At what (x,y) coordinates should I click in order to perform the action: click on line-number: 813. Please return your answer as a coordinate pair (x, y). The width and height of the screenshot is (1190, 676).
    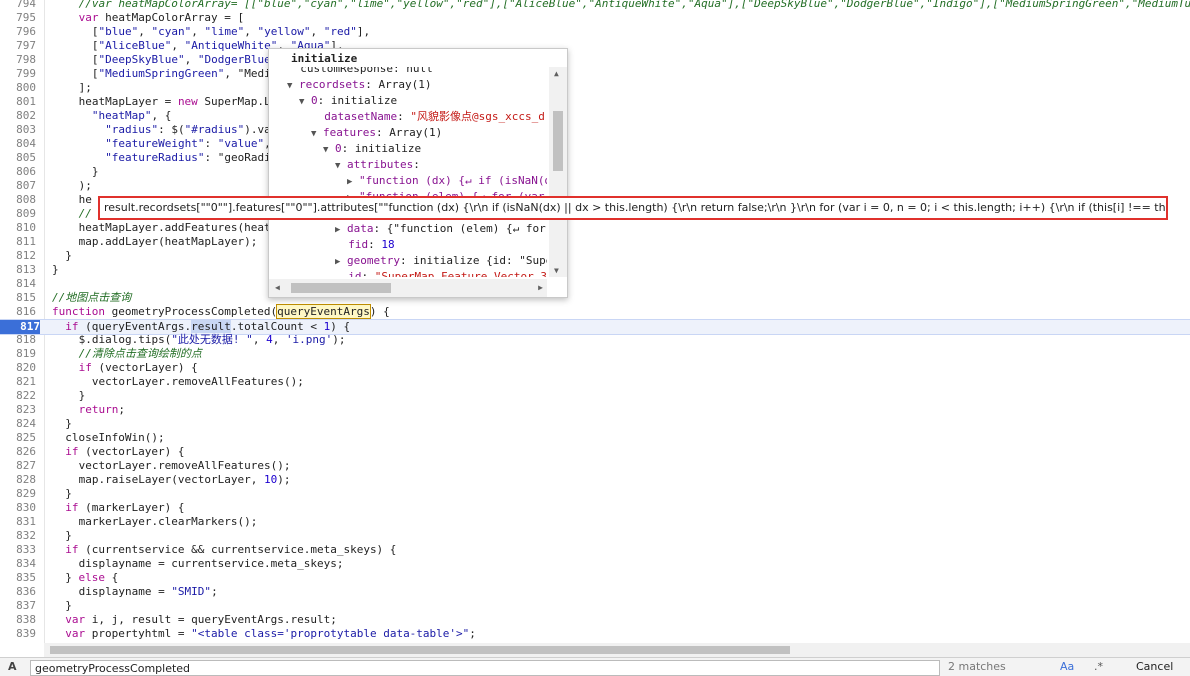
    Looking at the image, I should click on (18, 270).